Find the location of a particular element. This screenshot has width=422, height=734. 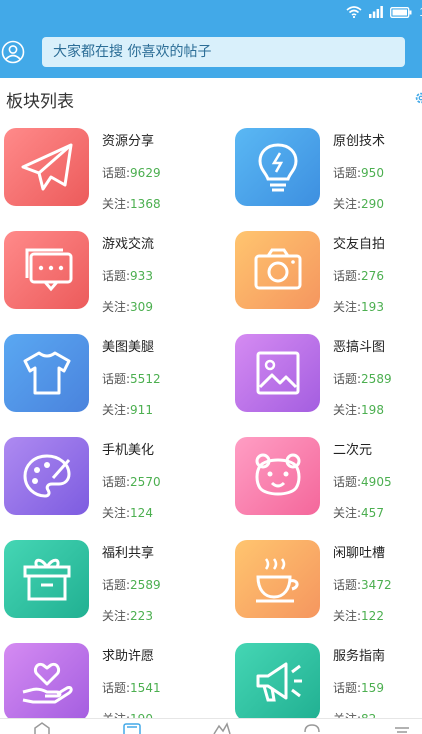

board-topics: 话题:276 is located at coordinates (358, 276).